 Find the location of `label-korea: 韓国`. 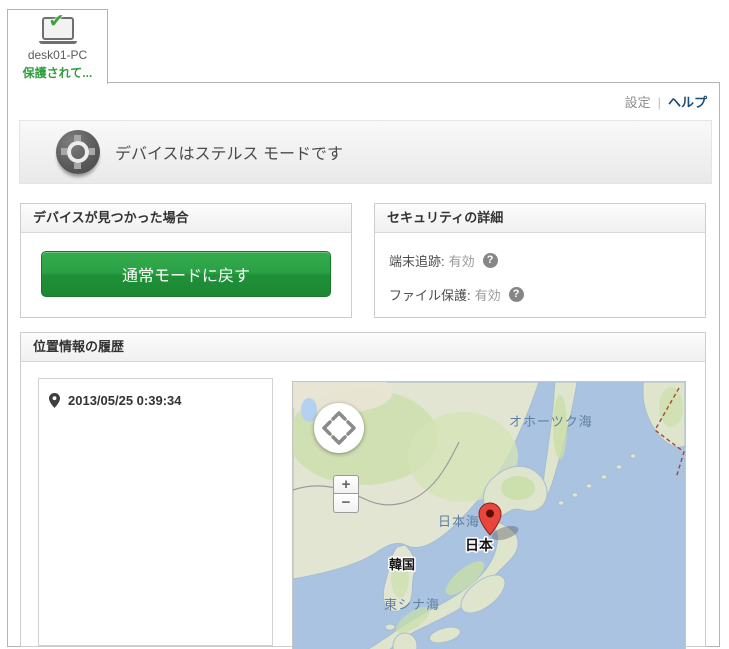

label-korea: 韓国 is located at coordinates (402, 564).